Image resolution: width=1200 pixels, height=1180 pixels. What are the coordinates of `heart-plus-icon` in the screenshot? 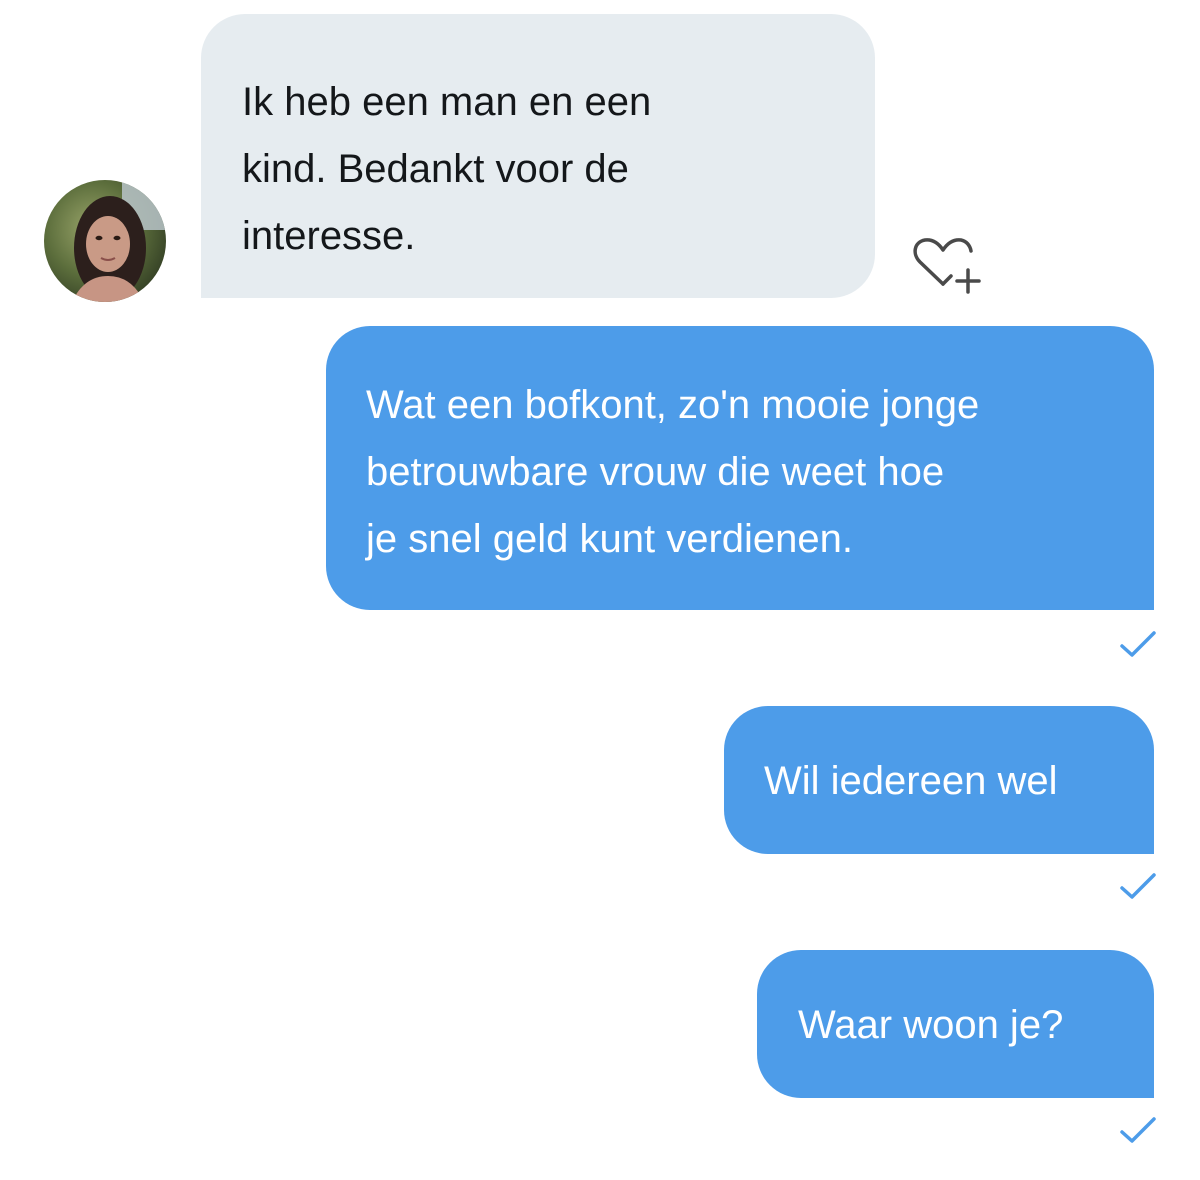 It's located at (946, 264).